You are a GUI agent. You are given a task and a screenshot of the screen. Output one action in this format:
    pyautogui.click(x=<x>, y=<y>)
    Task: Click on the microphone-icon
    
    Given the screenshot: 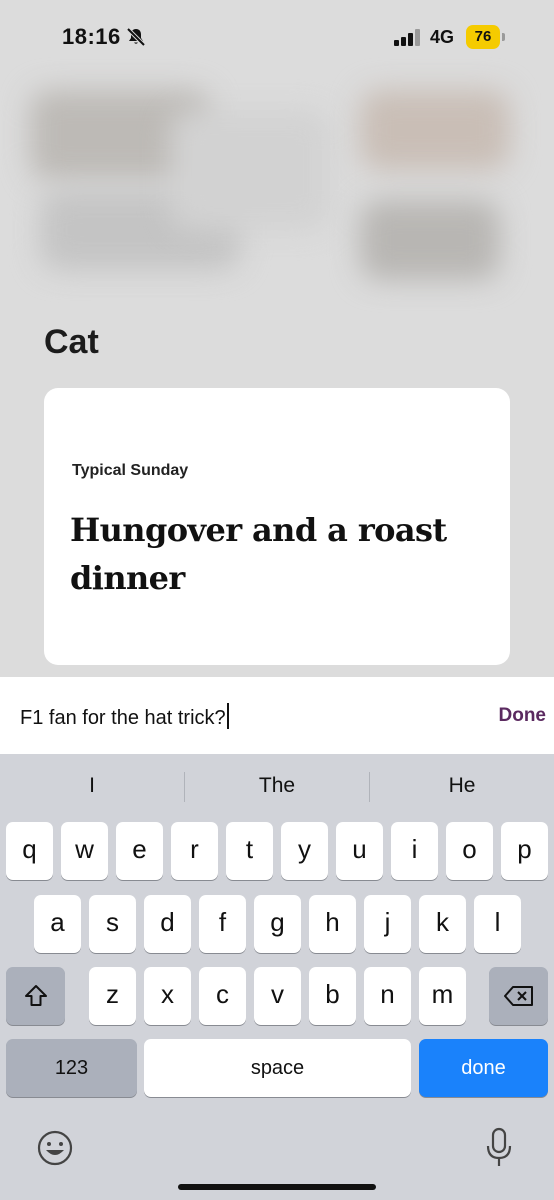 What is the action you would take?
    pyautogui.click(x=499, y=1148)
    